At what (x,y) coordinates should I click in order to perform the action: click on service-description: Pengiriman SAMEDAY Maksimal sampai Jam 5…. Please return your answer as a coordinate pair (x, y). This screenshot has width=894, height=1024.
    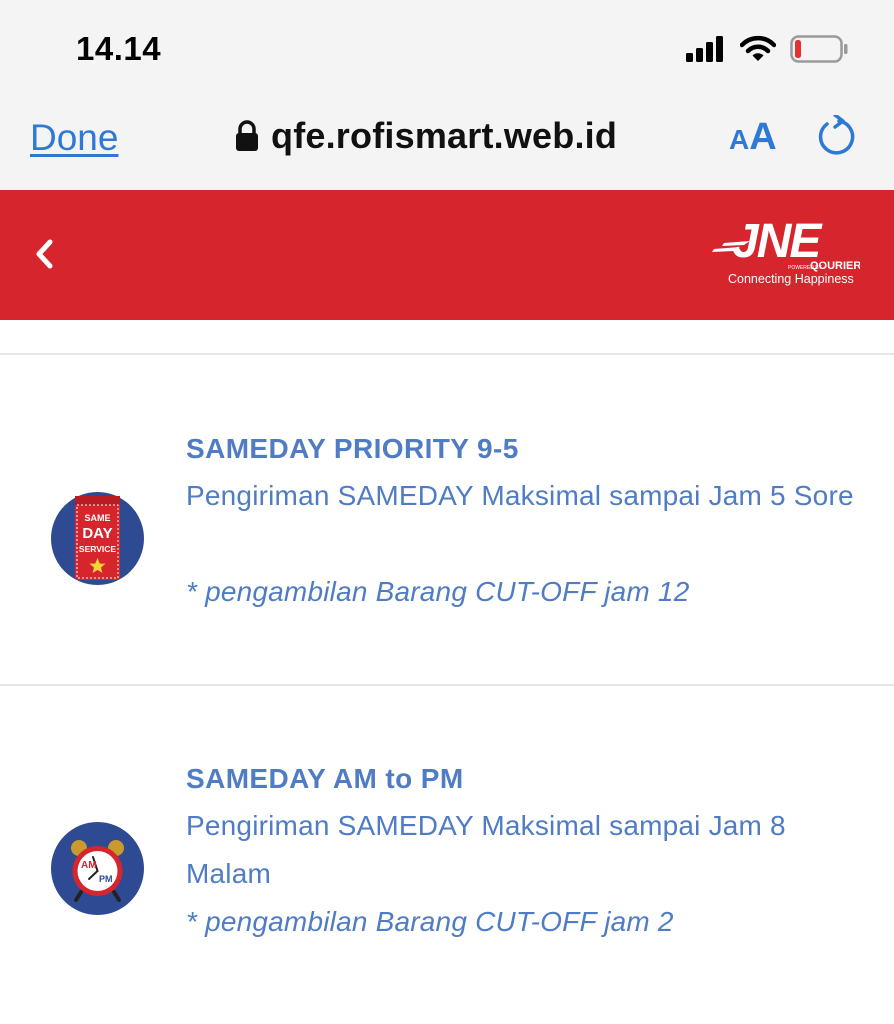
    Looking at the image, I should click on (520, 495).